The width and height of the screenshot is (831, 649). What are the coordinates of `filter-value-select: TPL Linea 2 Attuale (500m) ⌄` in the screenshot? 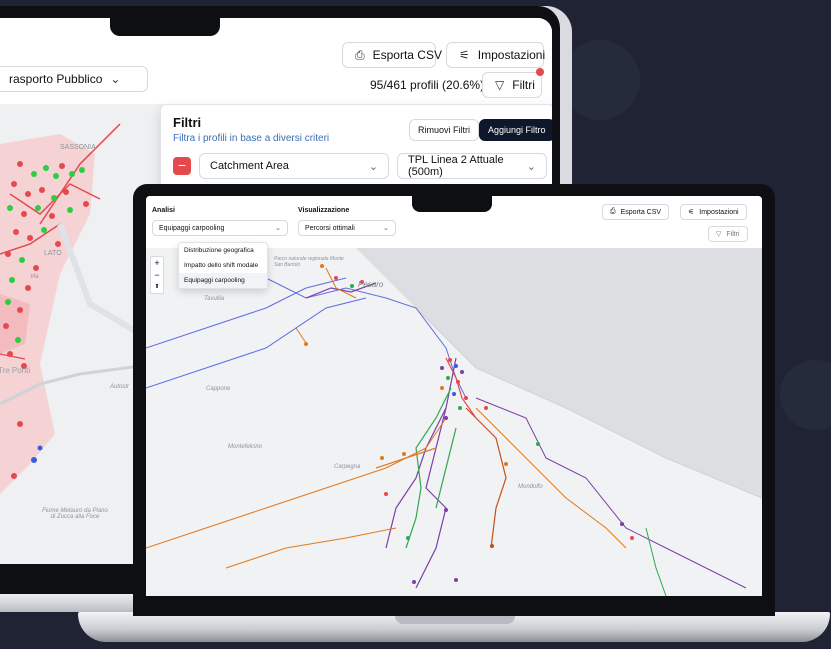 It's located at (472, 166).